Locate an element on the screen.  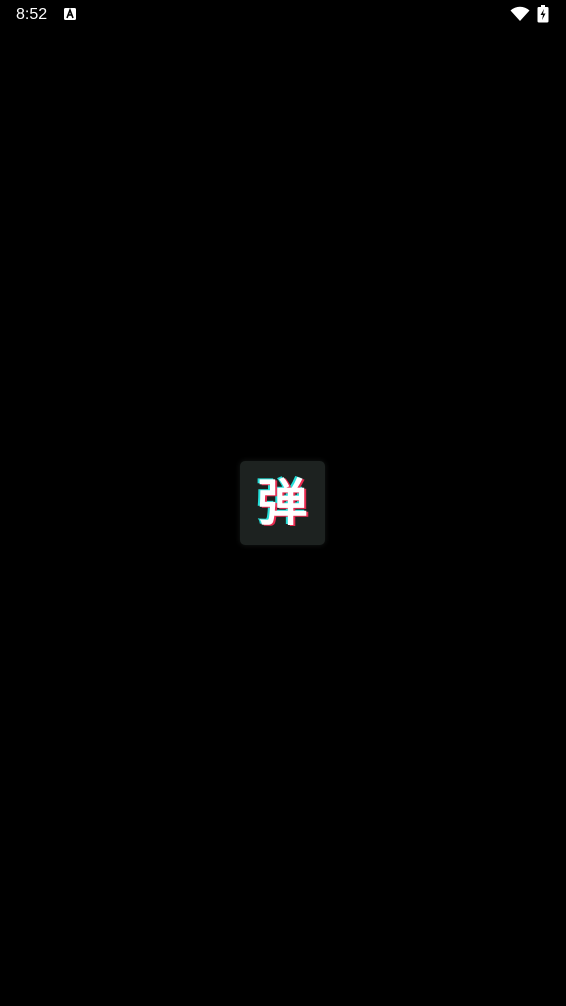
battery-charging-icon is located at coordinates (543, 14).